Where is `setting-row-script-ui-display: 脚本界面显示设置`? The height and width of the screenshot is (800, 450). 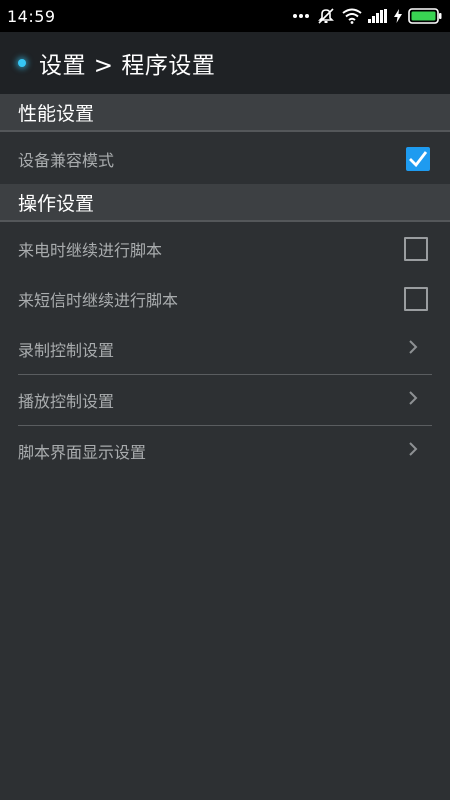
setting-row-script-ui-display: 脚本界面显示设置 is located at coordinates (225, 451).